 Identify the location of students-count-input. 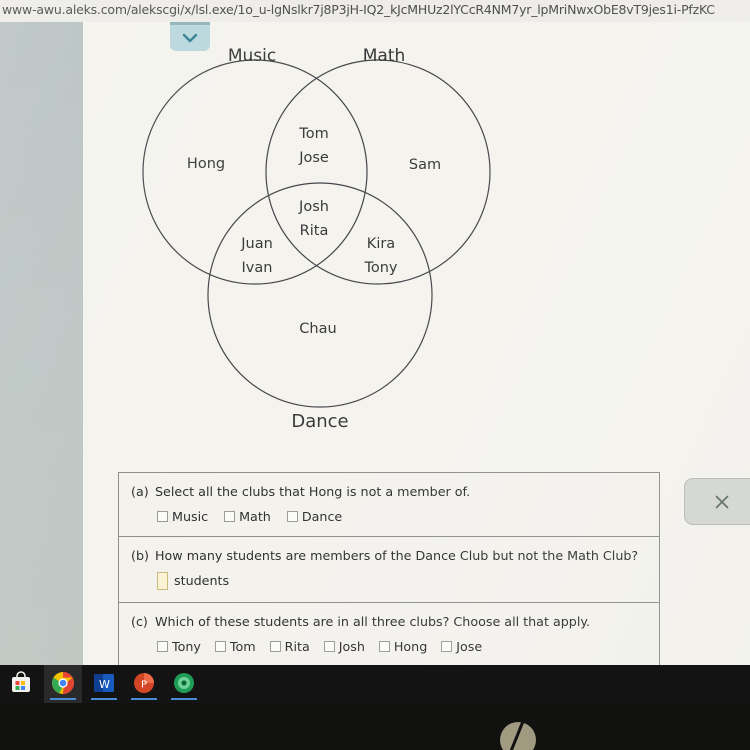
(162, 580).